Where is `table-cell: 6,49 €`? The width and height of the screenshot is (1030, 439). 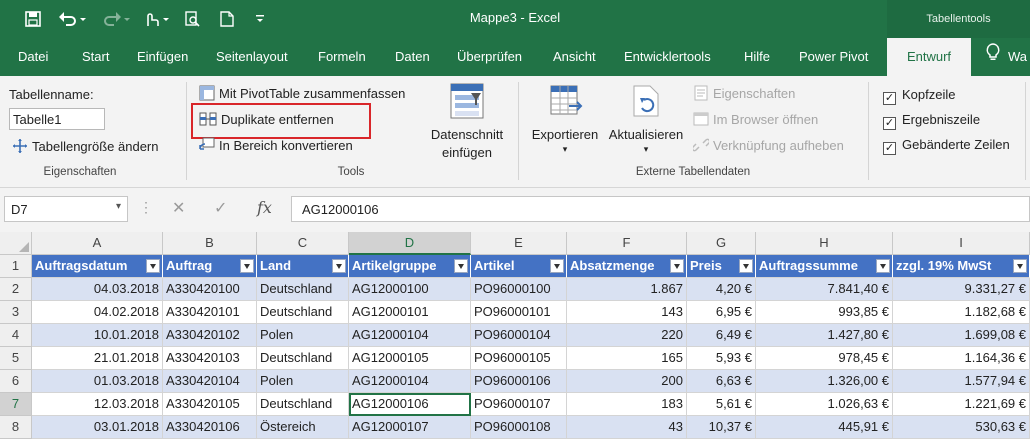
table-cell: 6,49 € is located at coordinates (721, 335).